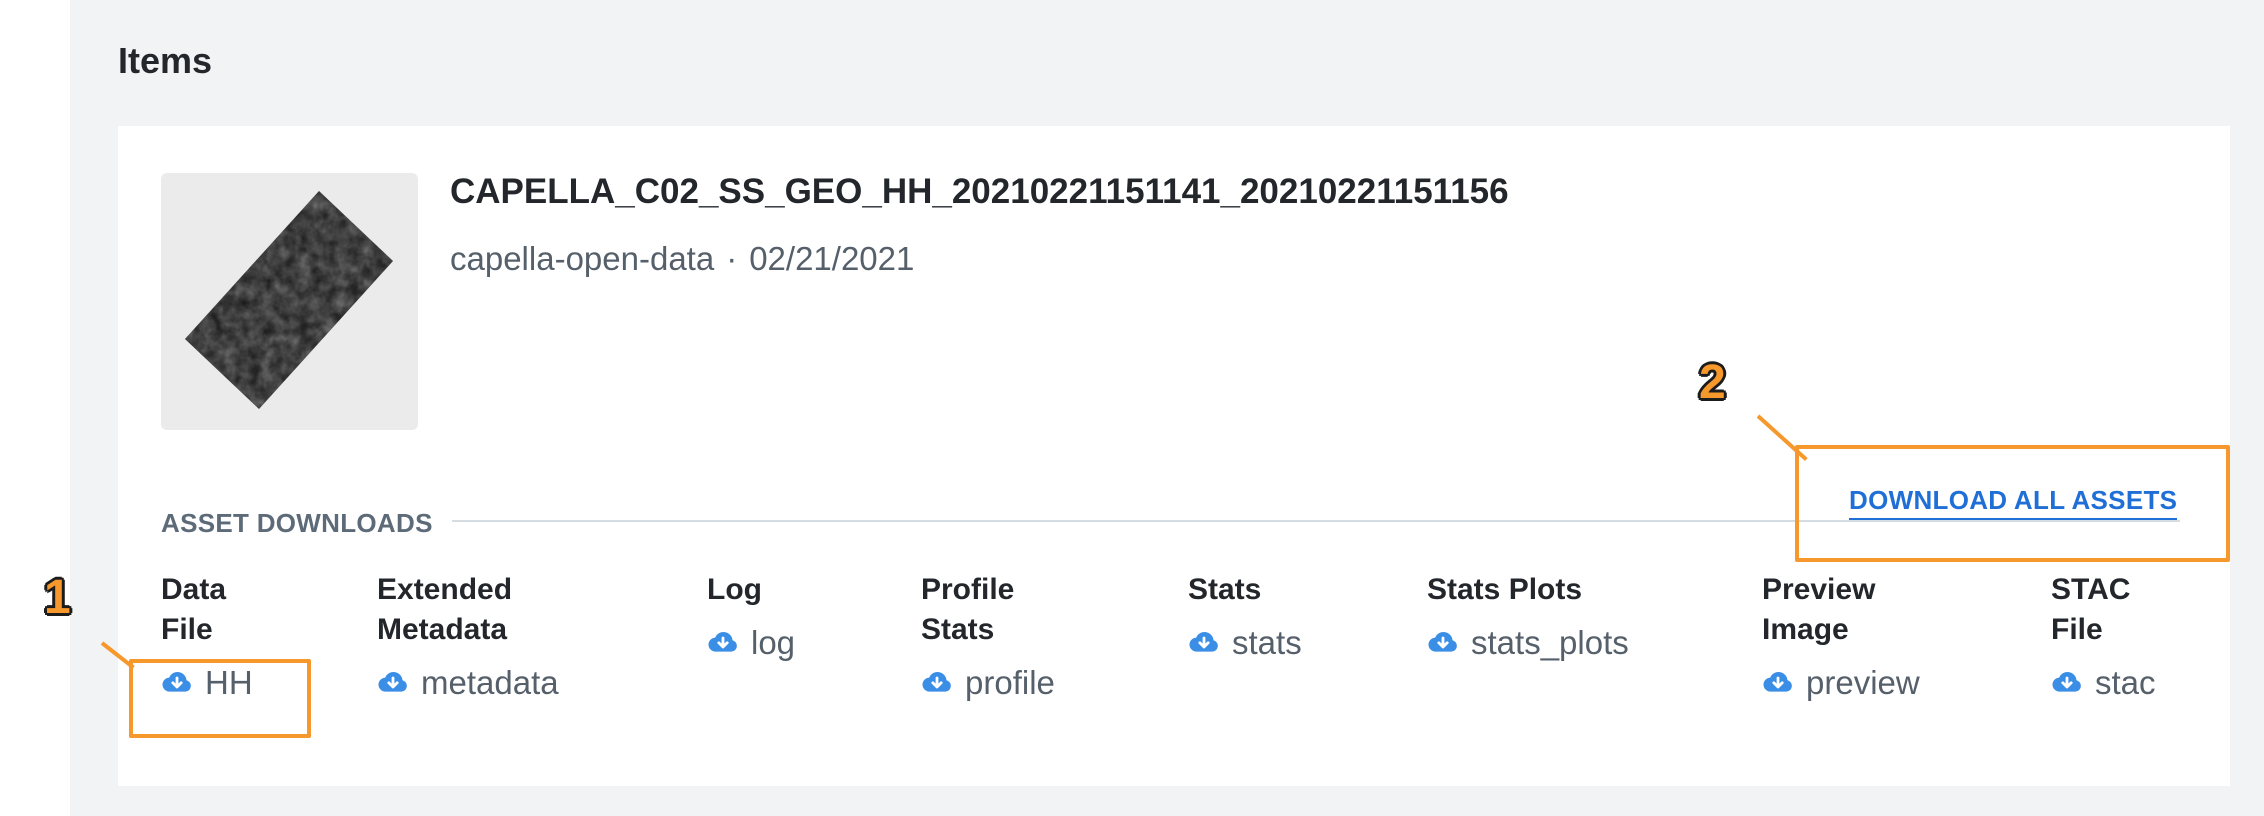 This screenshot has width=2264, height=816. What do you see at coordinates (1528, 616) in the screenshot?
I see `asset-item: Stats Plots stats_plots` at bounding box center [1528, 616].